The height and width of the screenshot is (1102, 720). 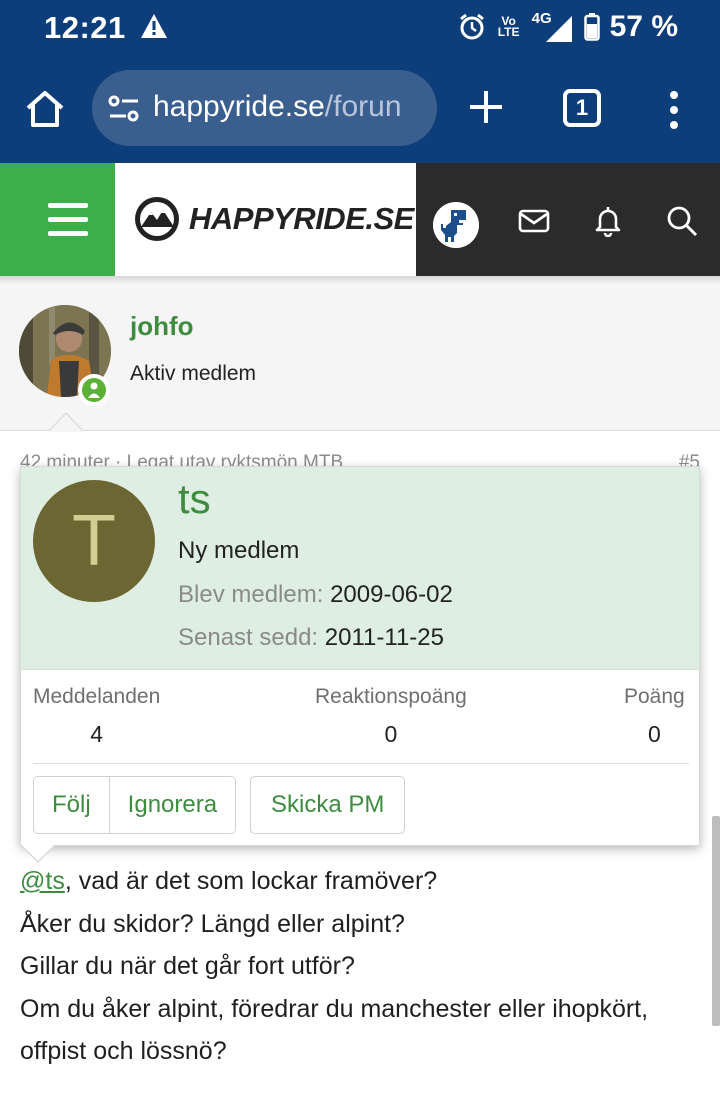 I want to click on member-role: Ny medlem, so click(x=239, y=550).